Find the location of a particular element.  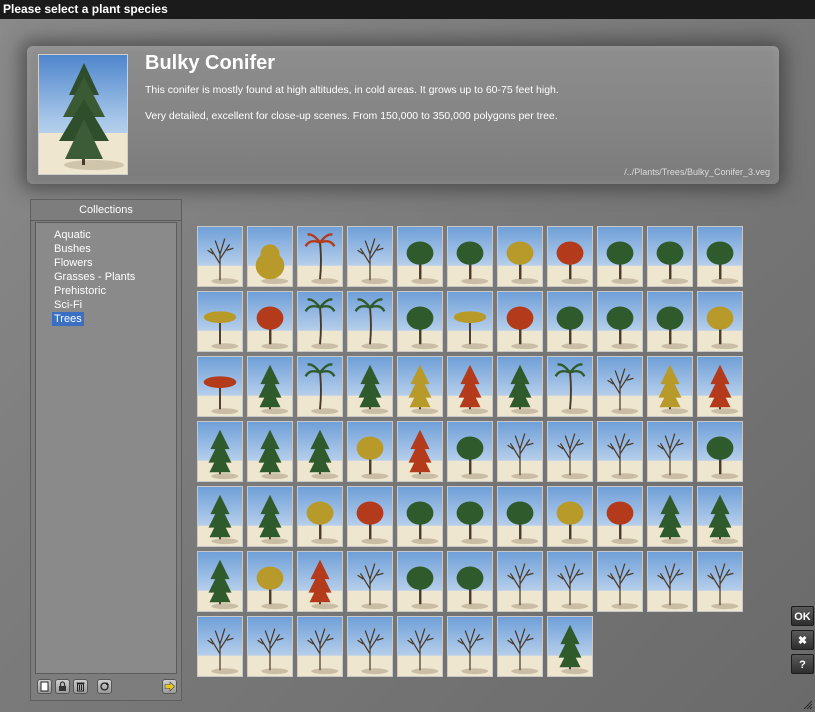

help-button: ? is located at coordinates (802, 664).